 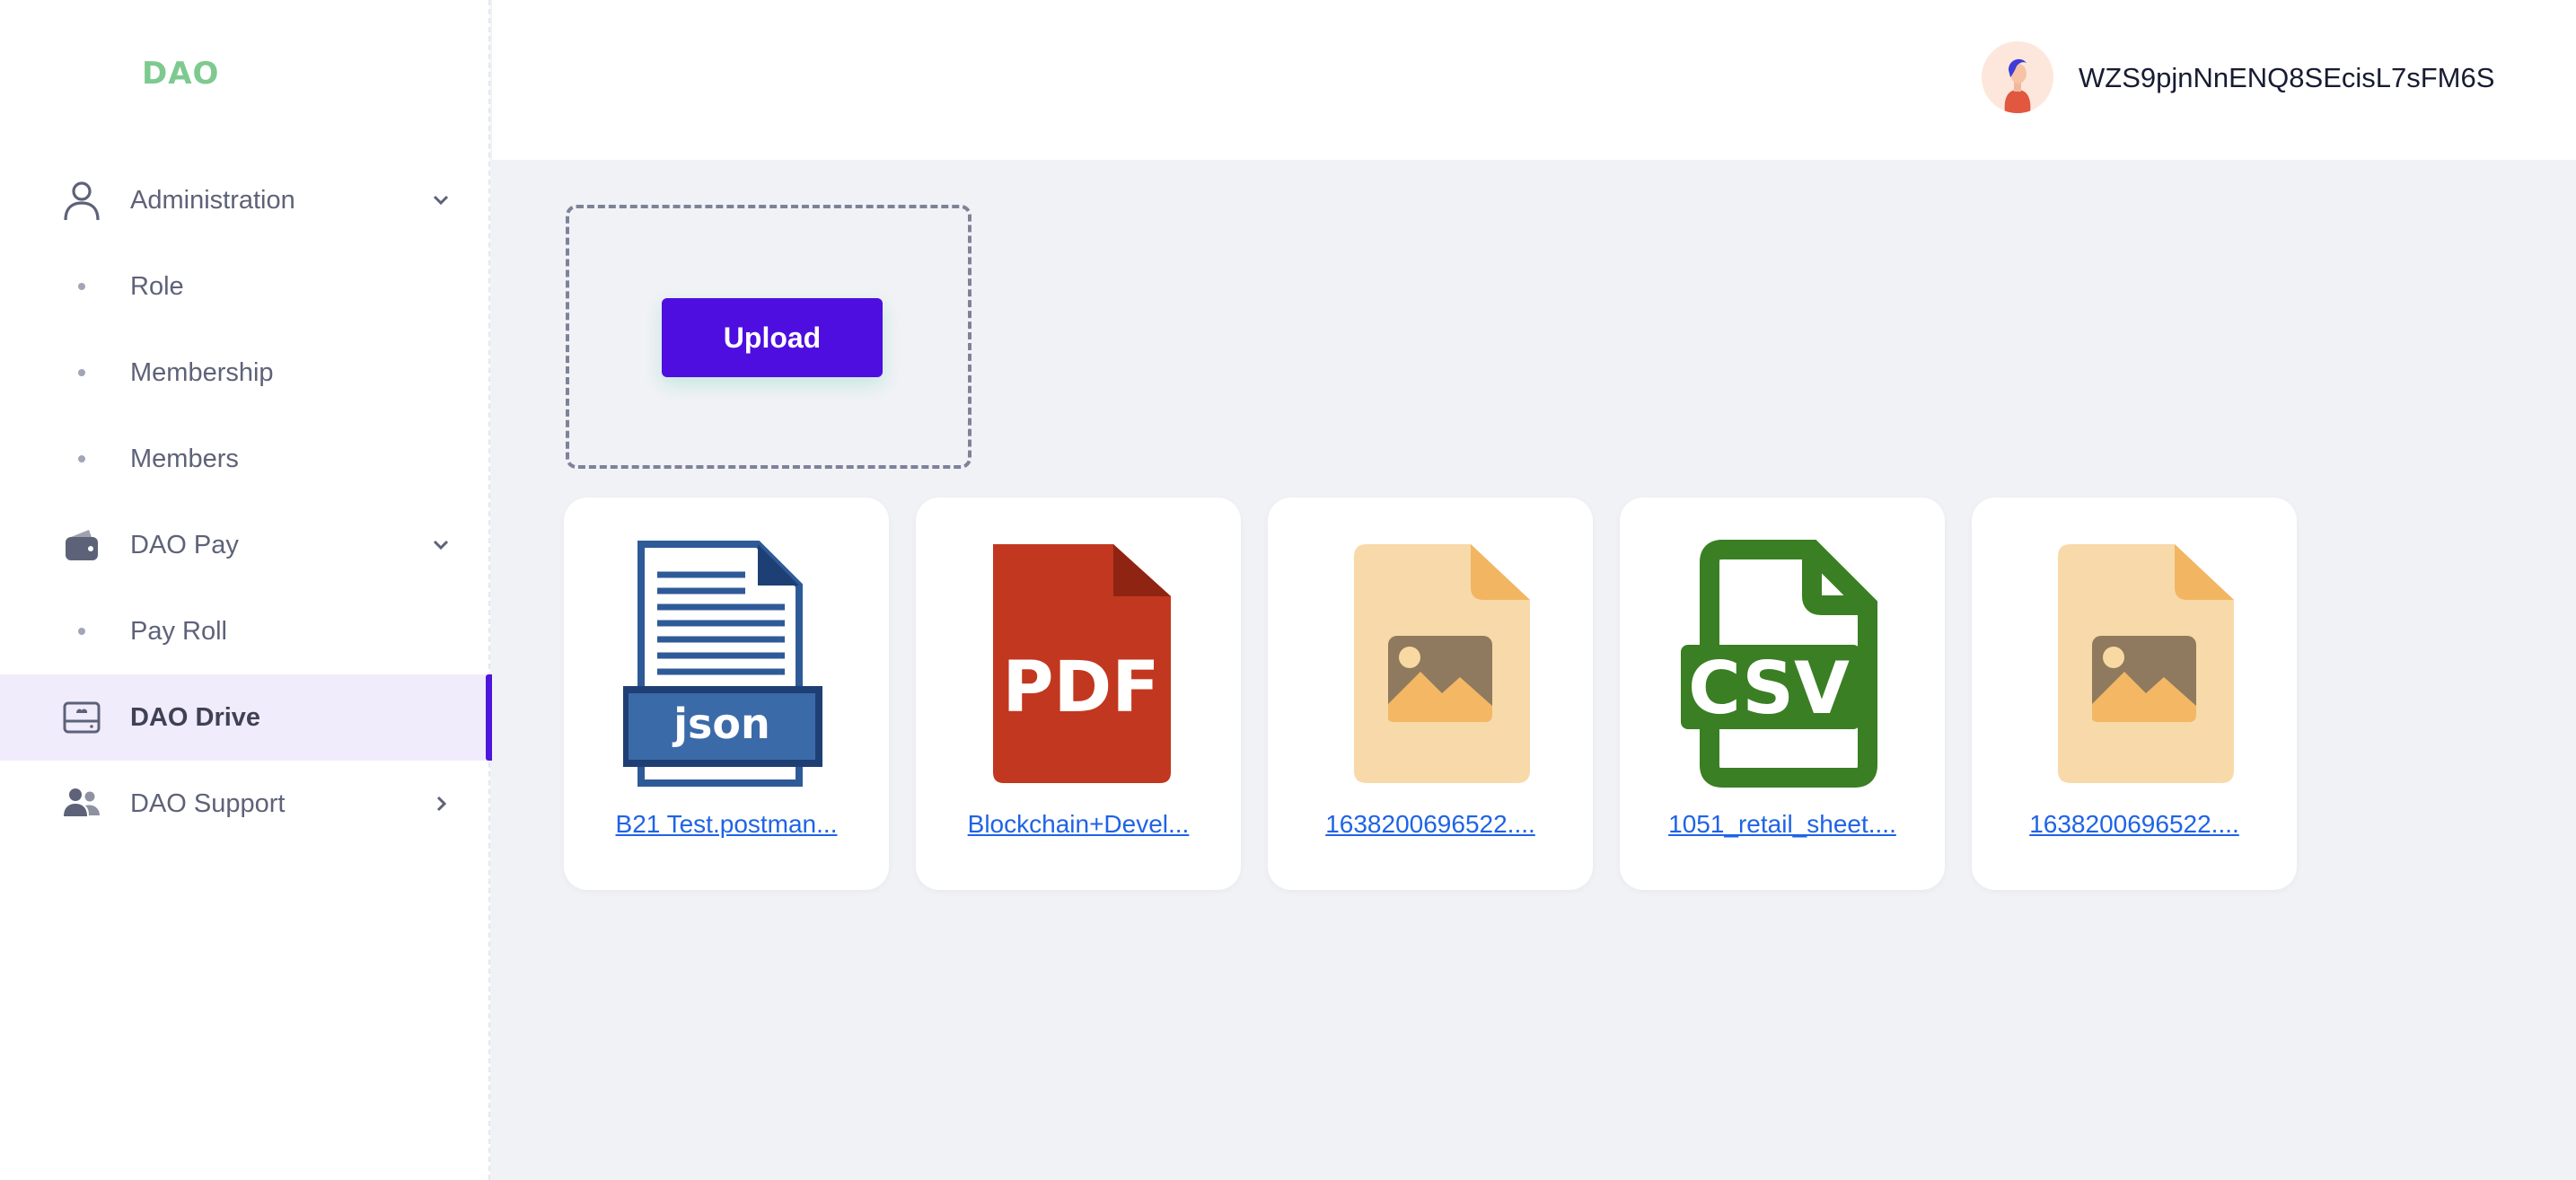 What do you see at coordinates (196, 717) in the screenshot?
I see `sidebar-item-label: DAO Drive` at bounding box center [196, 717].